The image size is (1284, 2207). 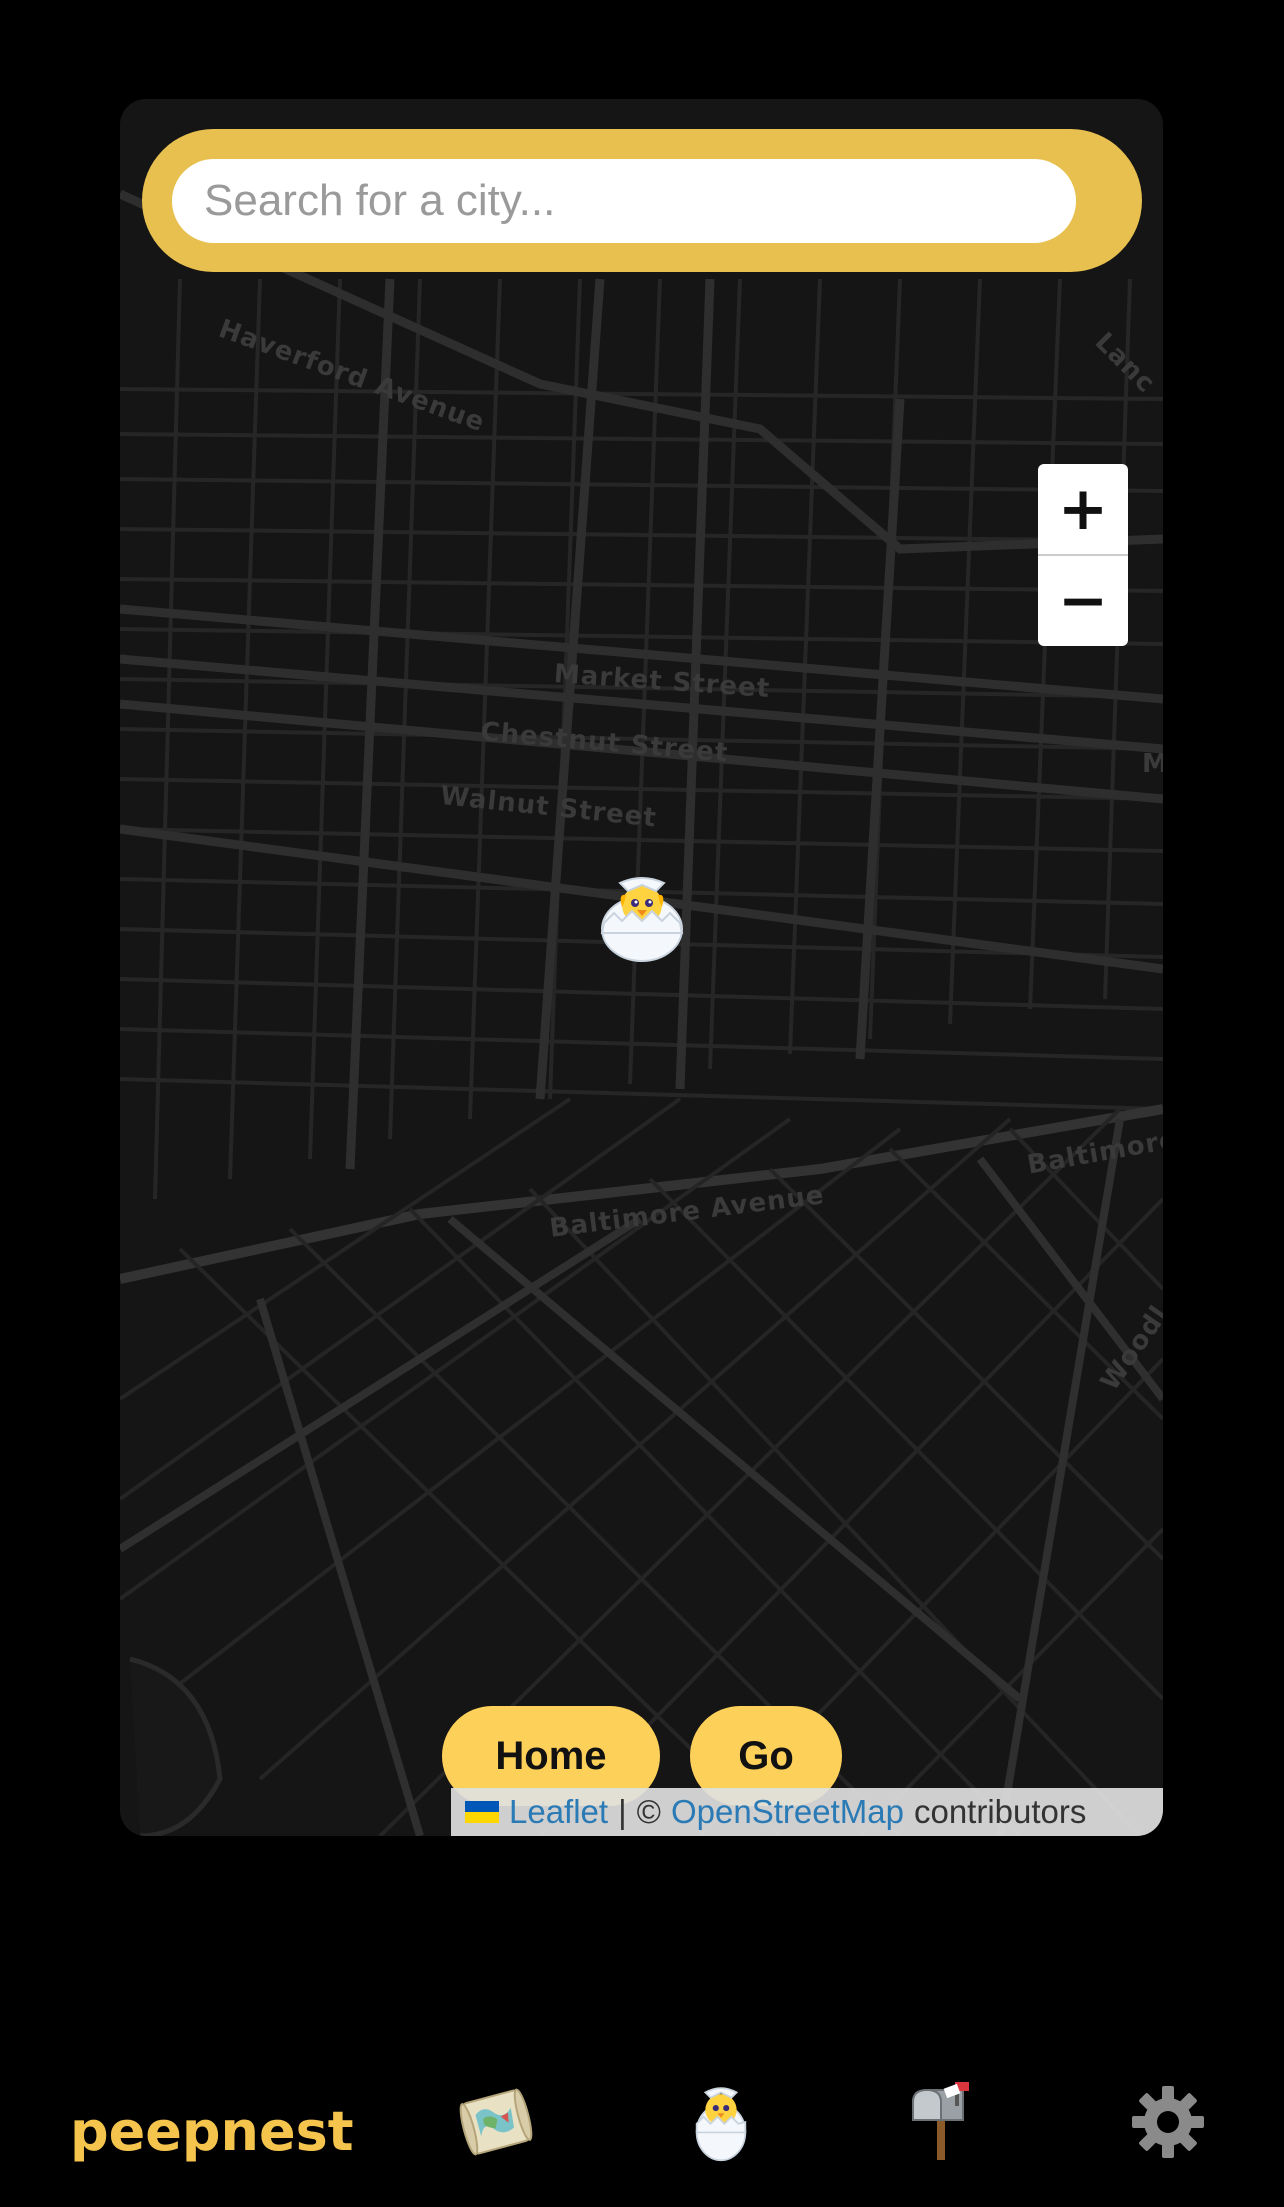 I want to click on nav-item-settings, so click(x=1168, y=2122).